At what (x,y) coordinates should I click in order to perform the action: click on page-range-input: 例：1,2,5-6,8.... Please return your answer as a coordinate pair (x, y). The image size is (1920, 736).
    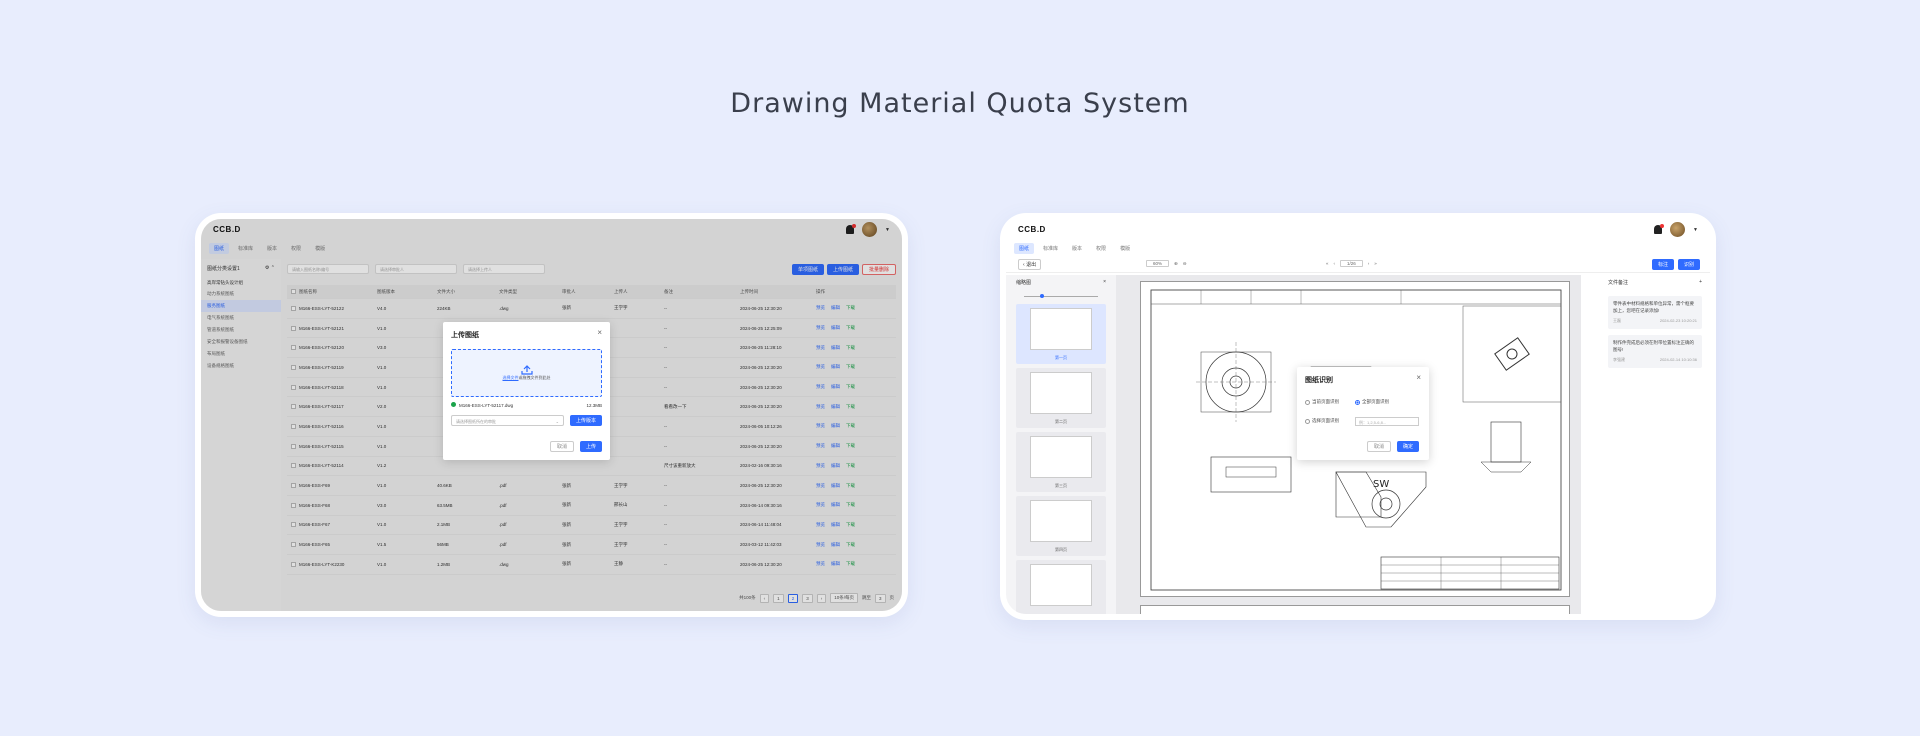
    Looking at the image, I should click on (1387, 421).